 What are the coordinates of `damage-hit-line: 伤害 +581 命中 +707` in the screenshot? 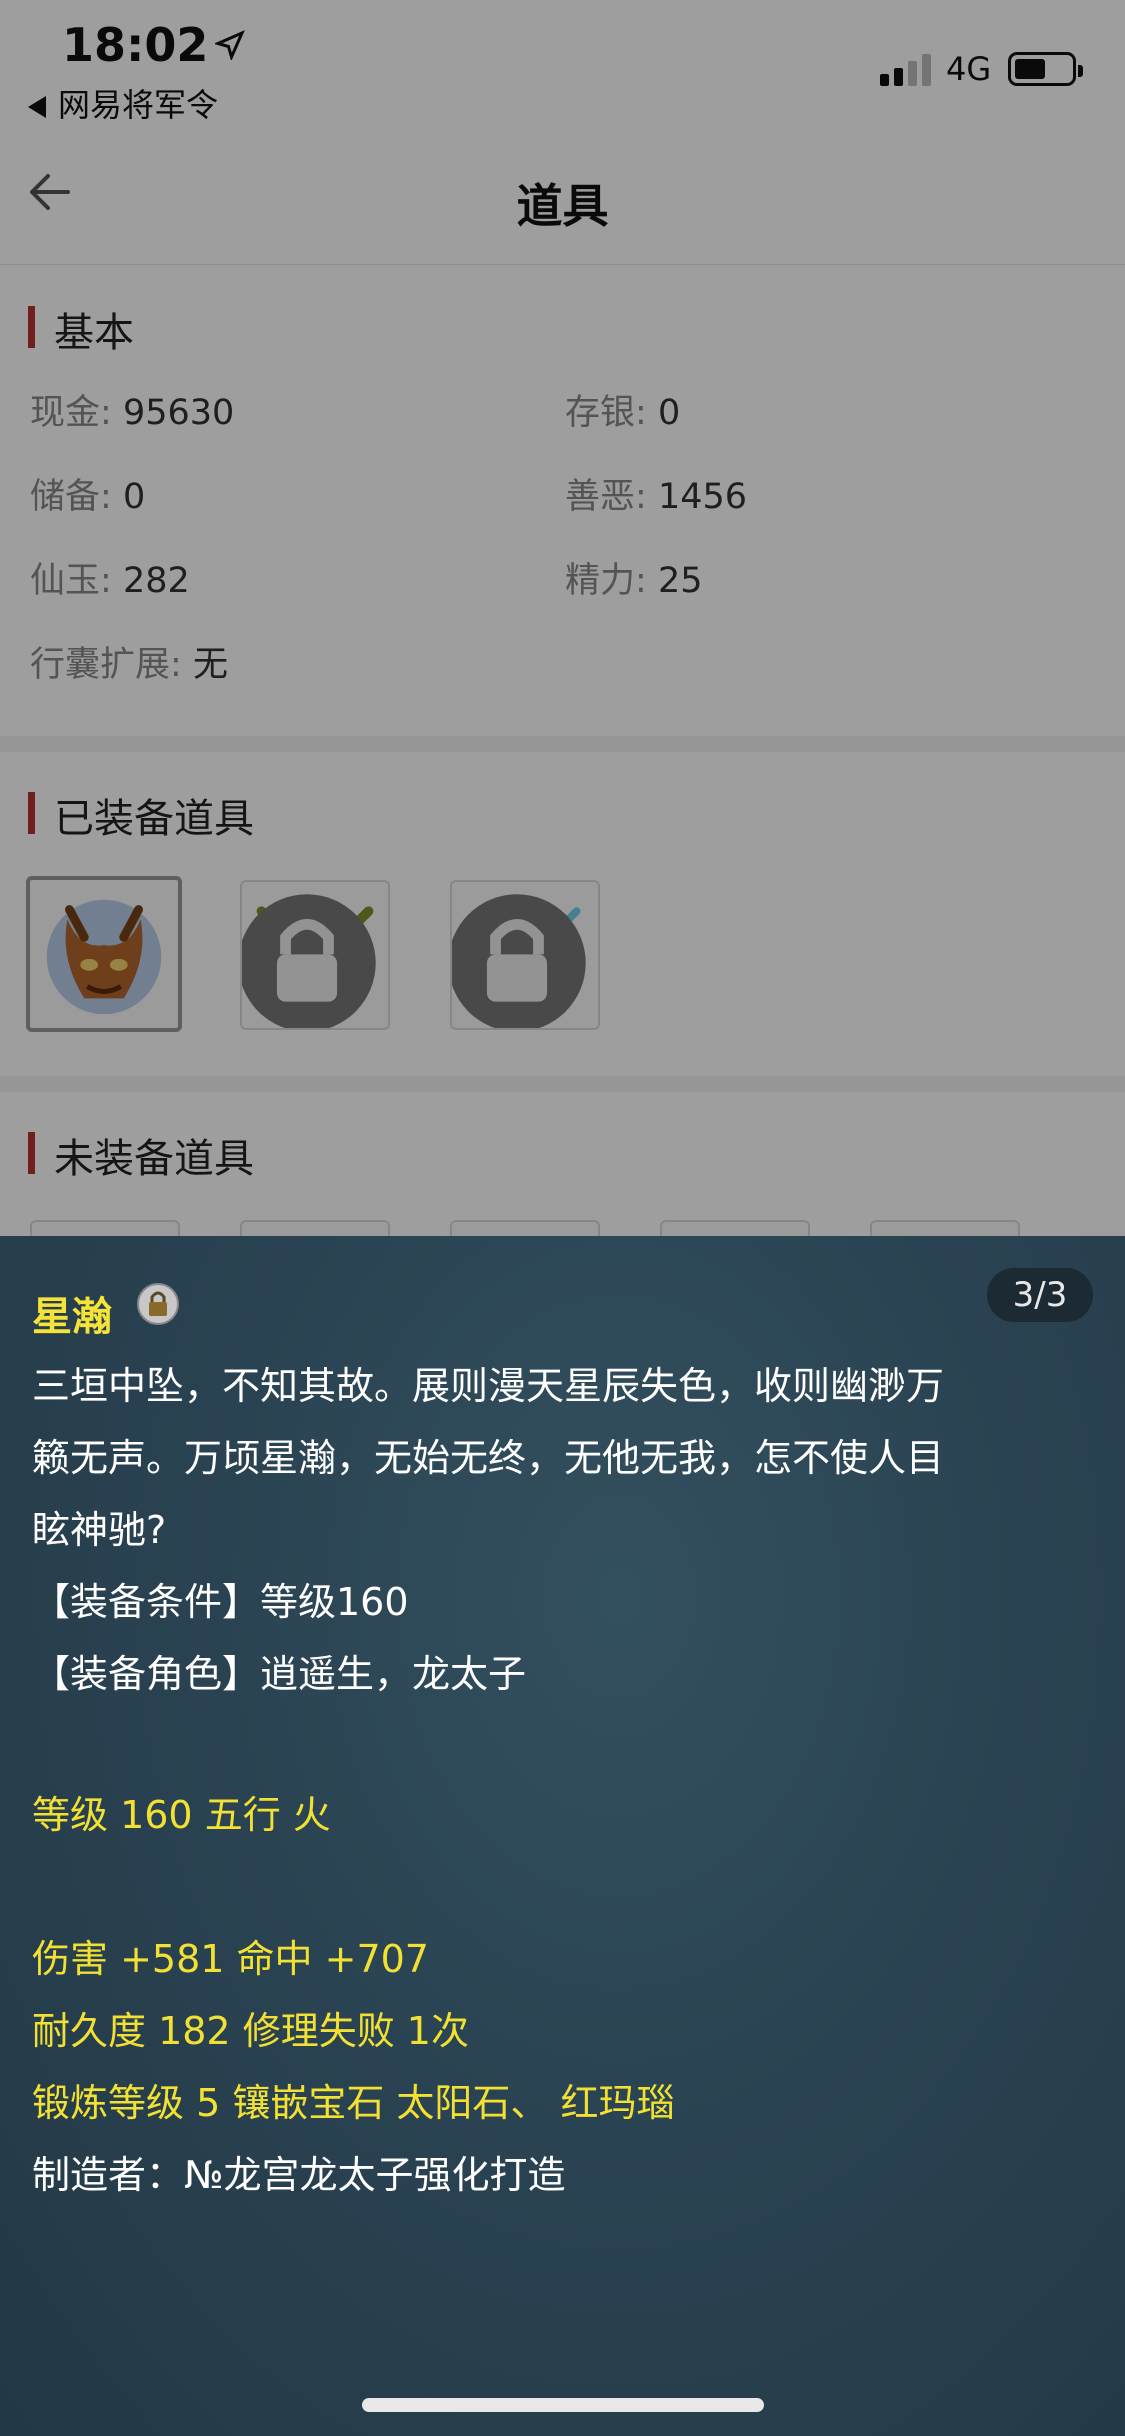 It's located at (230, 1959).